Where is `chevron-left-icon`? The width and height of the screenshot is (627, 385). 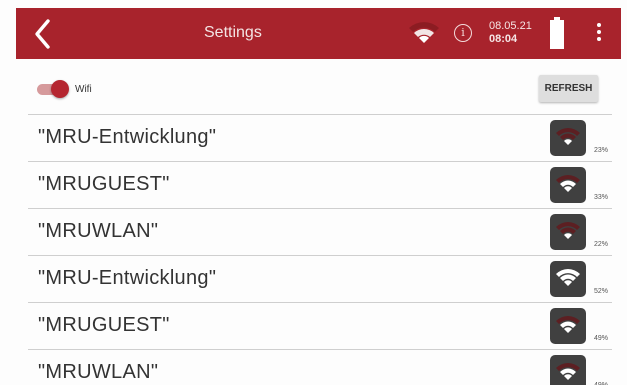
chevron-left-icon is located at coordinates (42, 34).